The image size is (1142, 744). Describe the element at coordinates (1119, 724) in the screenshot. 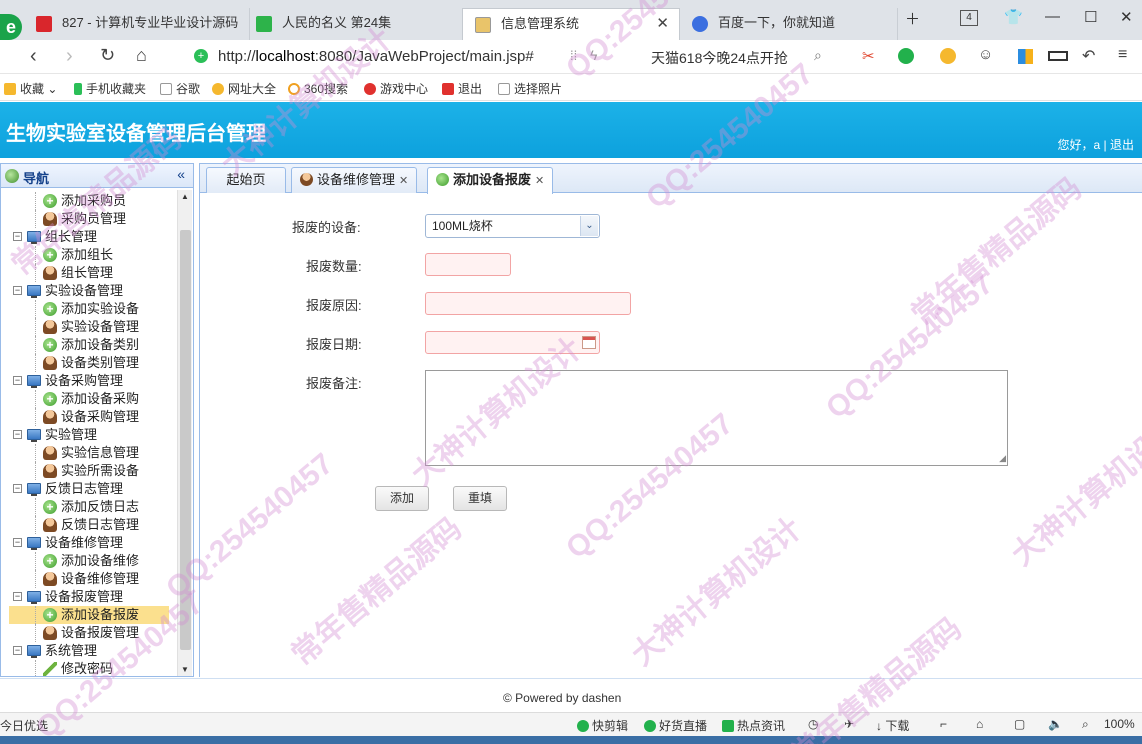

I see `zoom-level: 100%` at that location.